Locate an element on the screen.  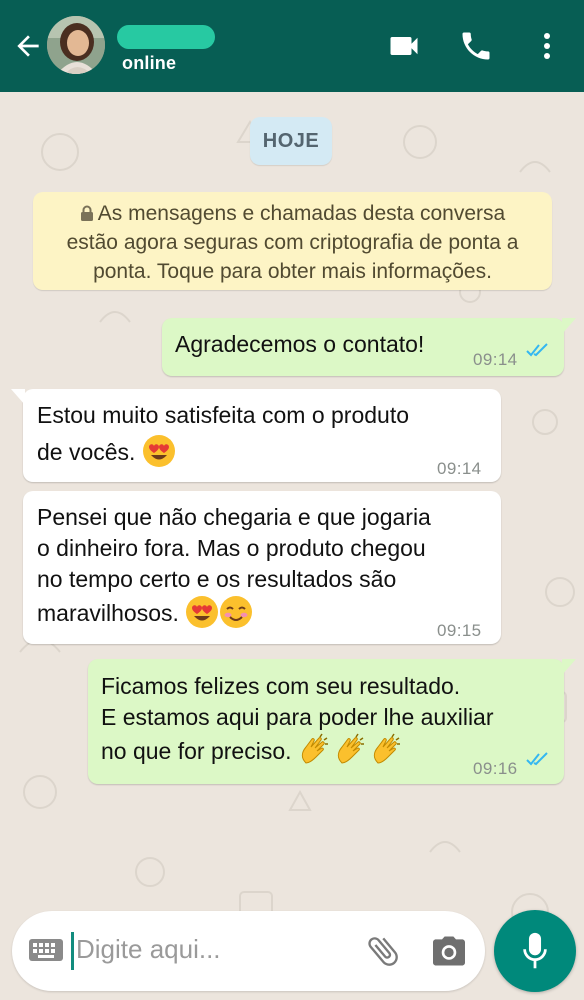
keyboard-icon is located at coordinates (46, 950).